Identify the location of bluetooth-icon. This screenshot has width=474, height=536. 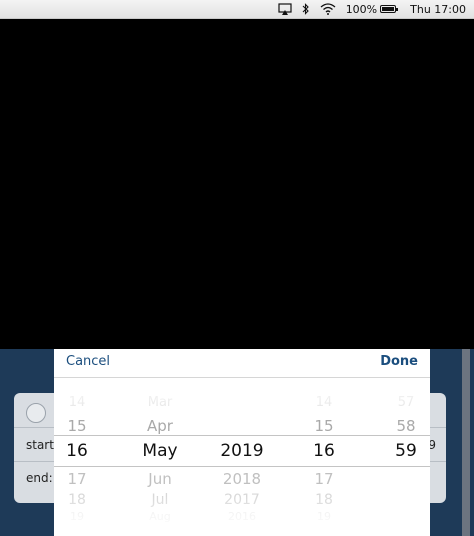
(306, 9).